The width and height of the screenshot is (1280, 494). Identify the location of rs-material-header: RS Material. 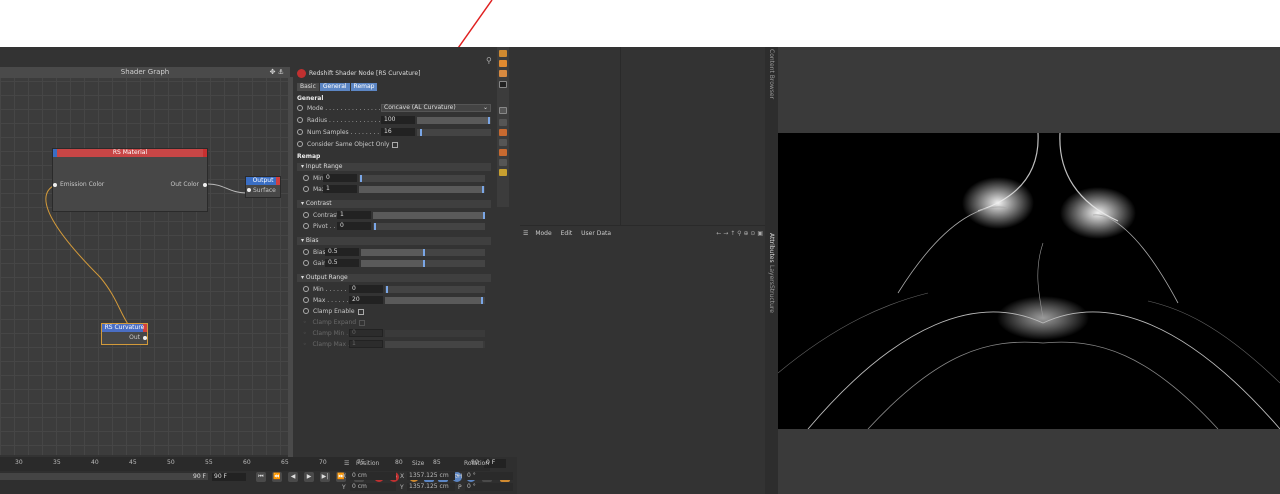
(130, 153).